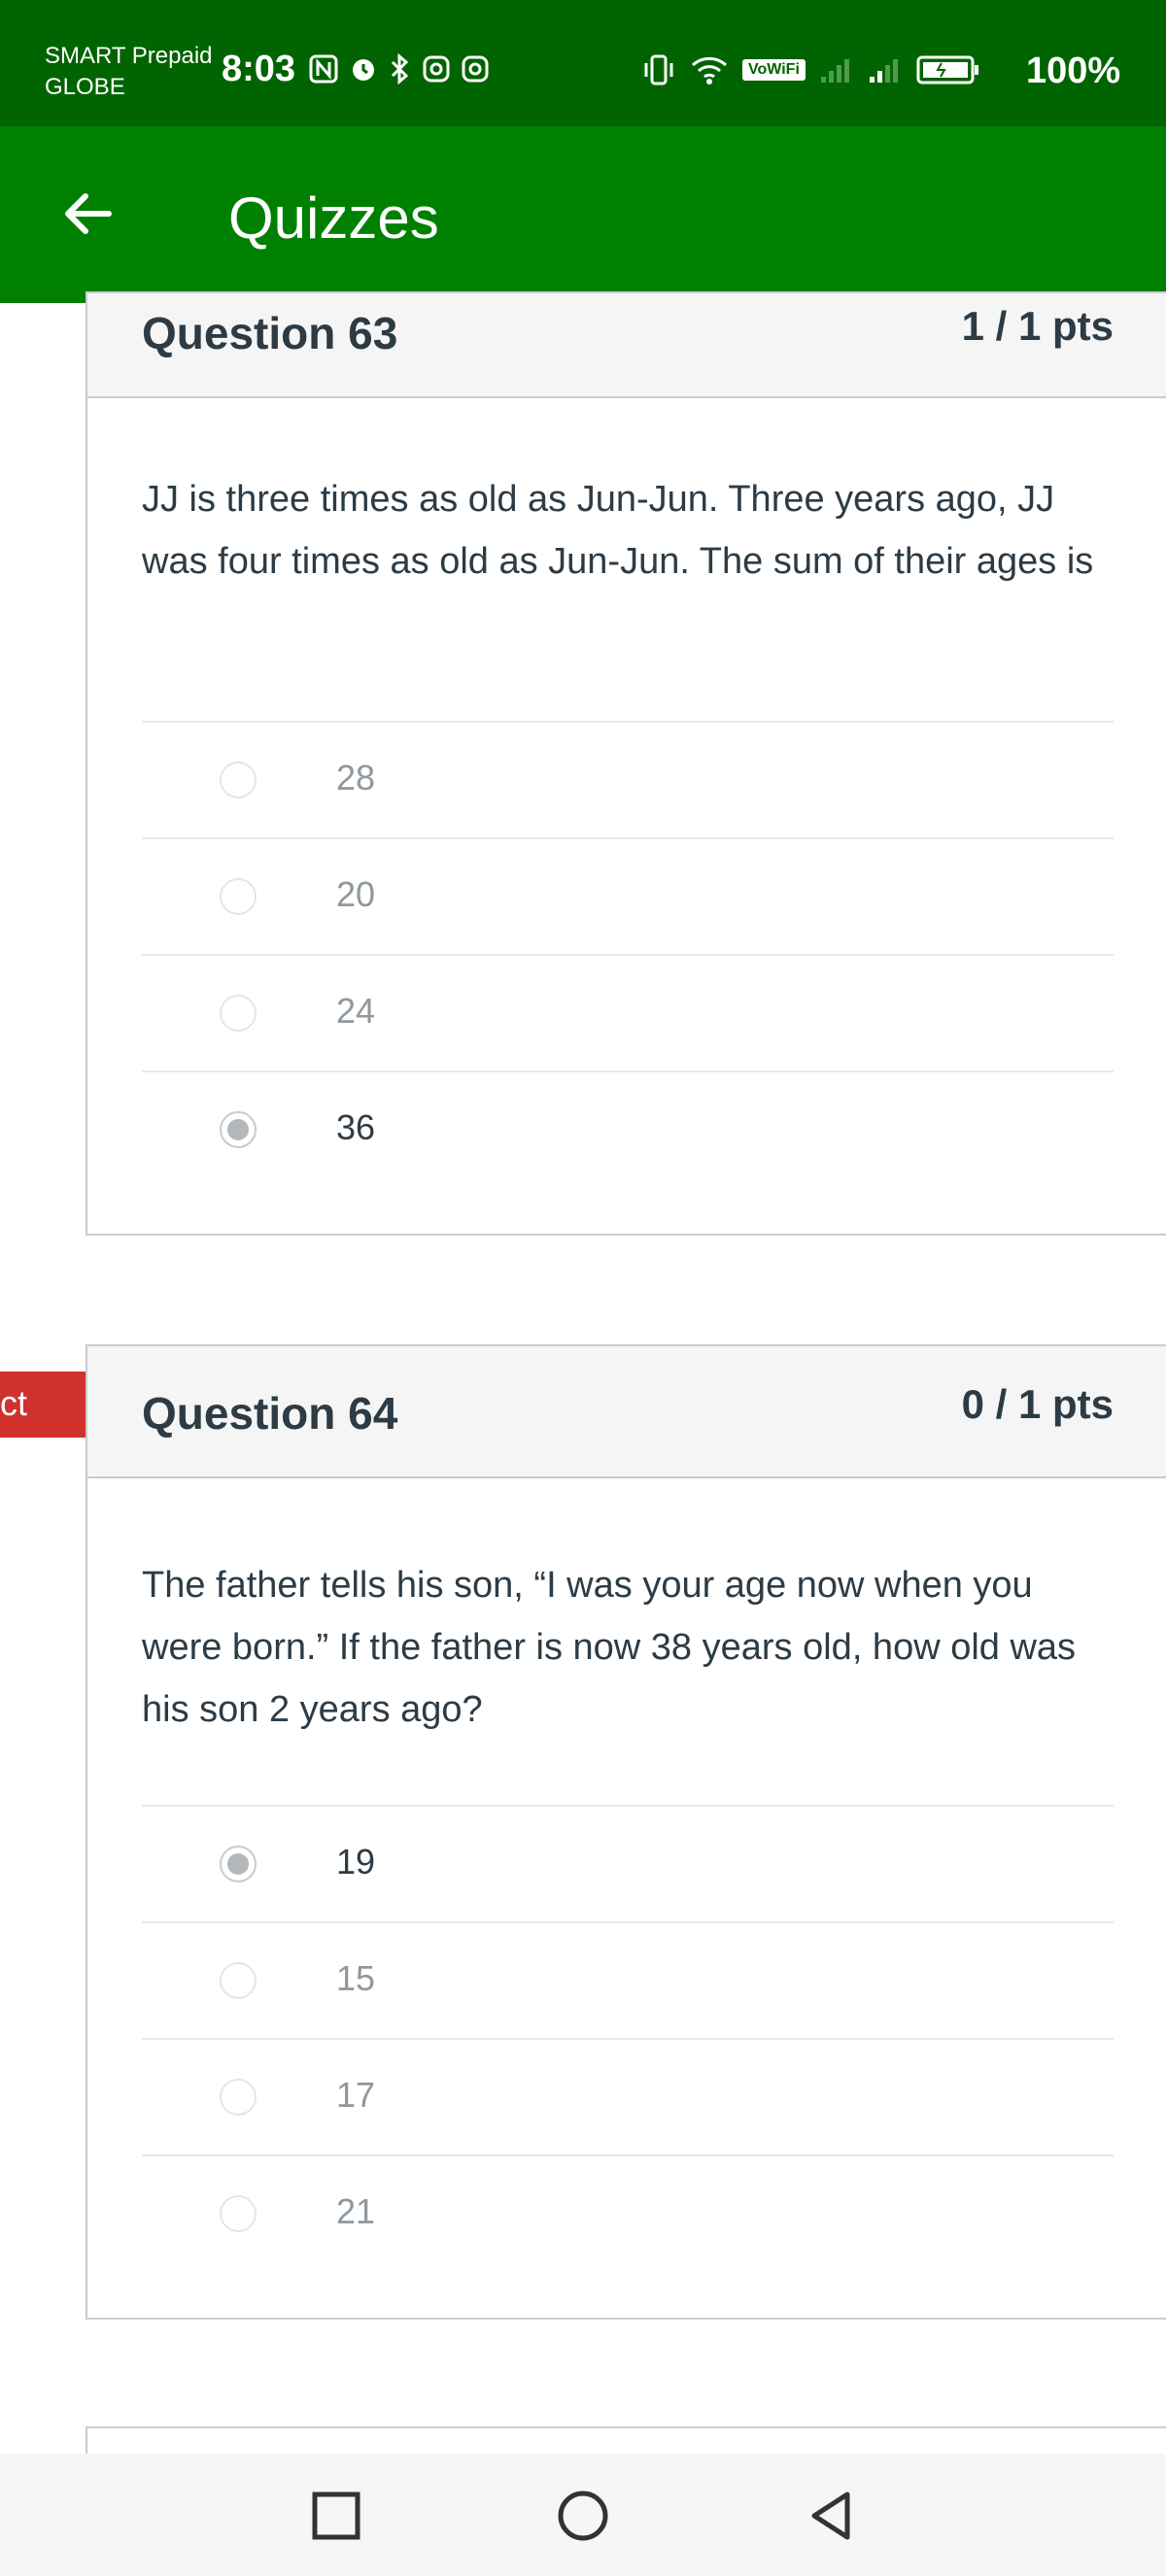 The image size is (1166, 2576). I want to click on home-icon, so click(583, 2516).